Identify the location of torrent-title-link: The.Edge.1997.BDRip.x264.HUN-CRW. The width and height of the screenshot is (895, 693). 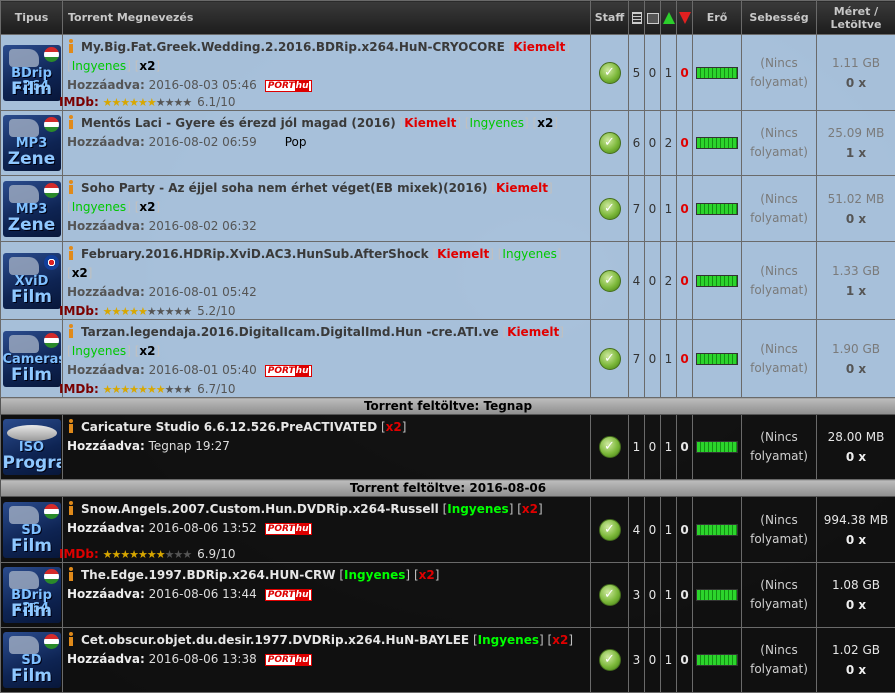
(208, 575).